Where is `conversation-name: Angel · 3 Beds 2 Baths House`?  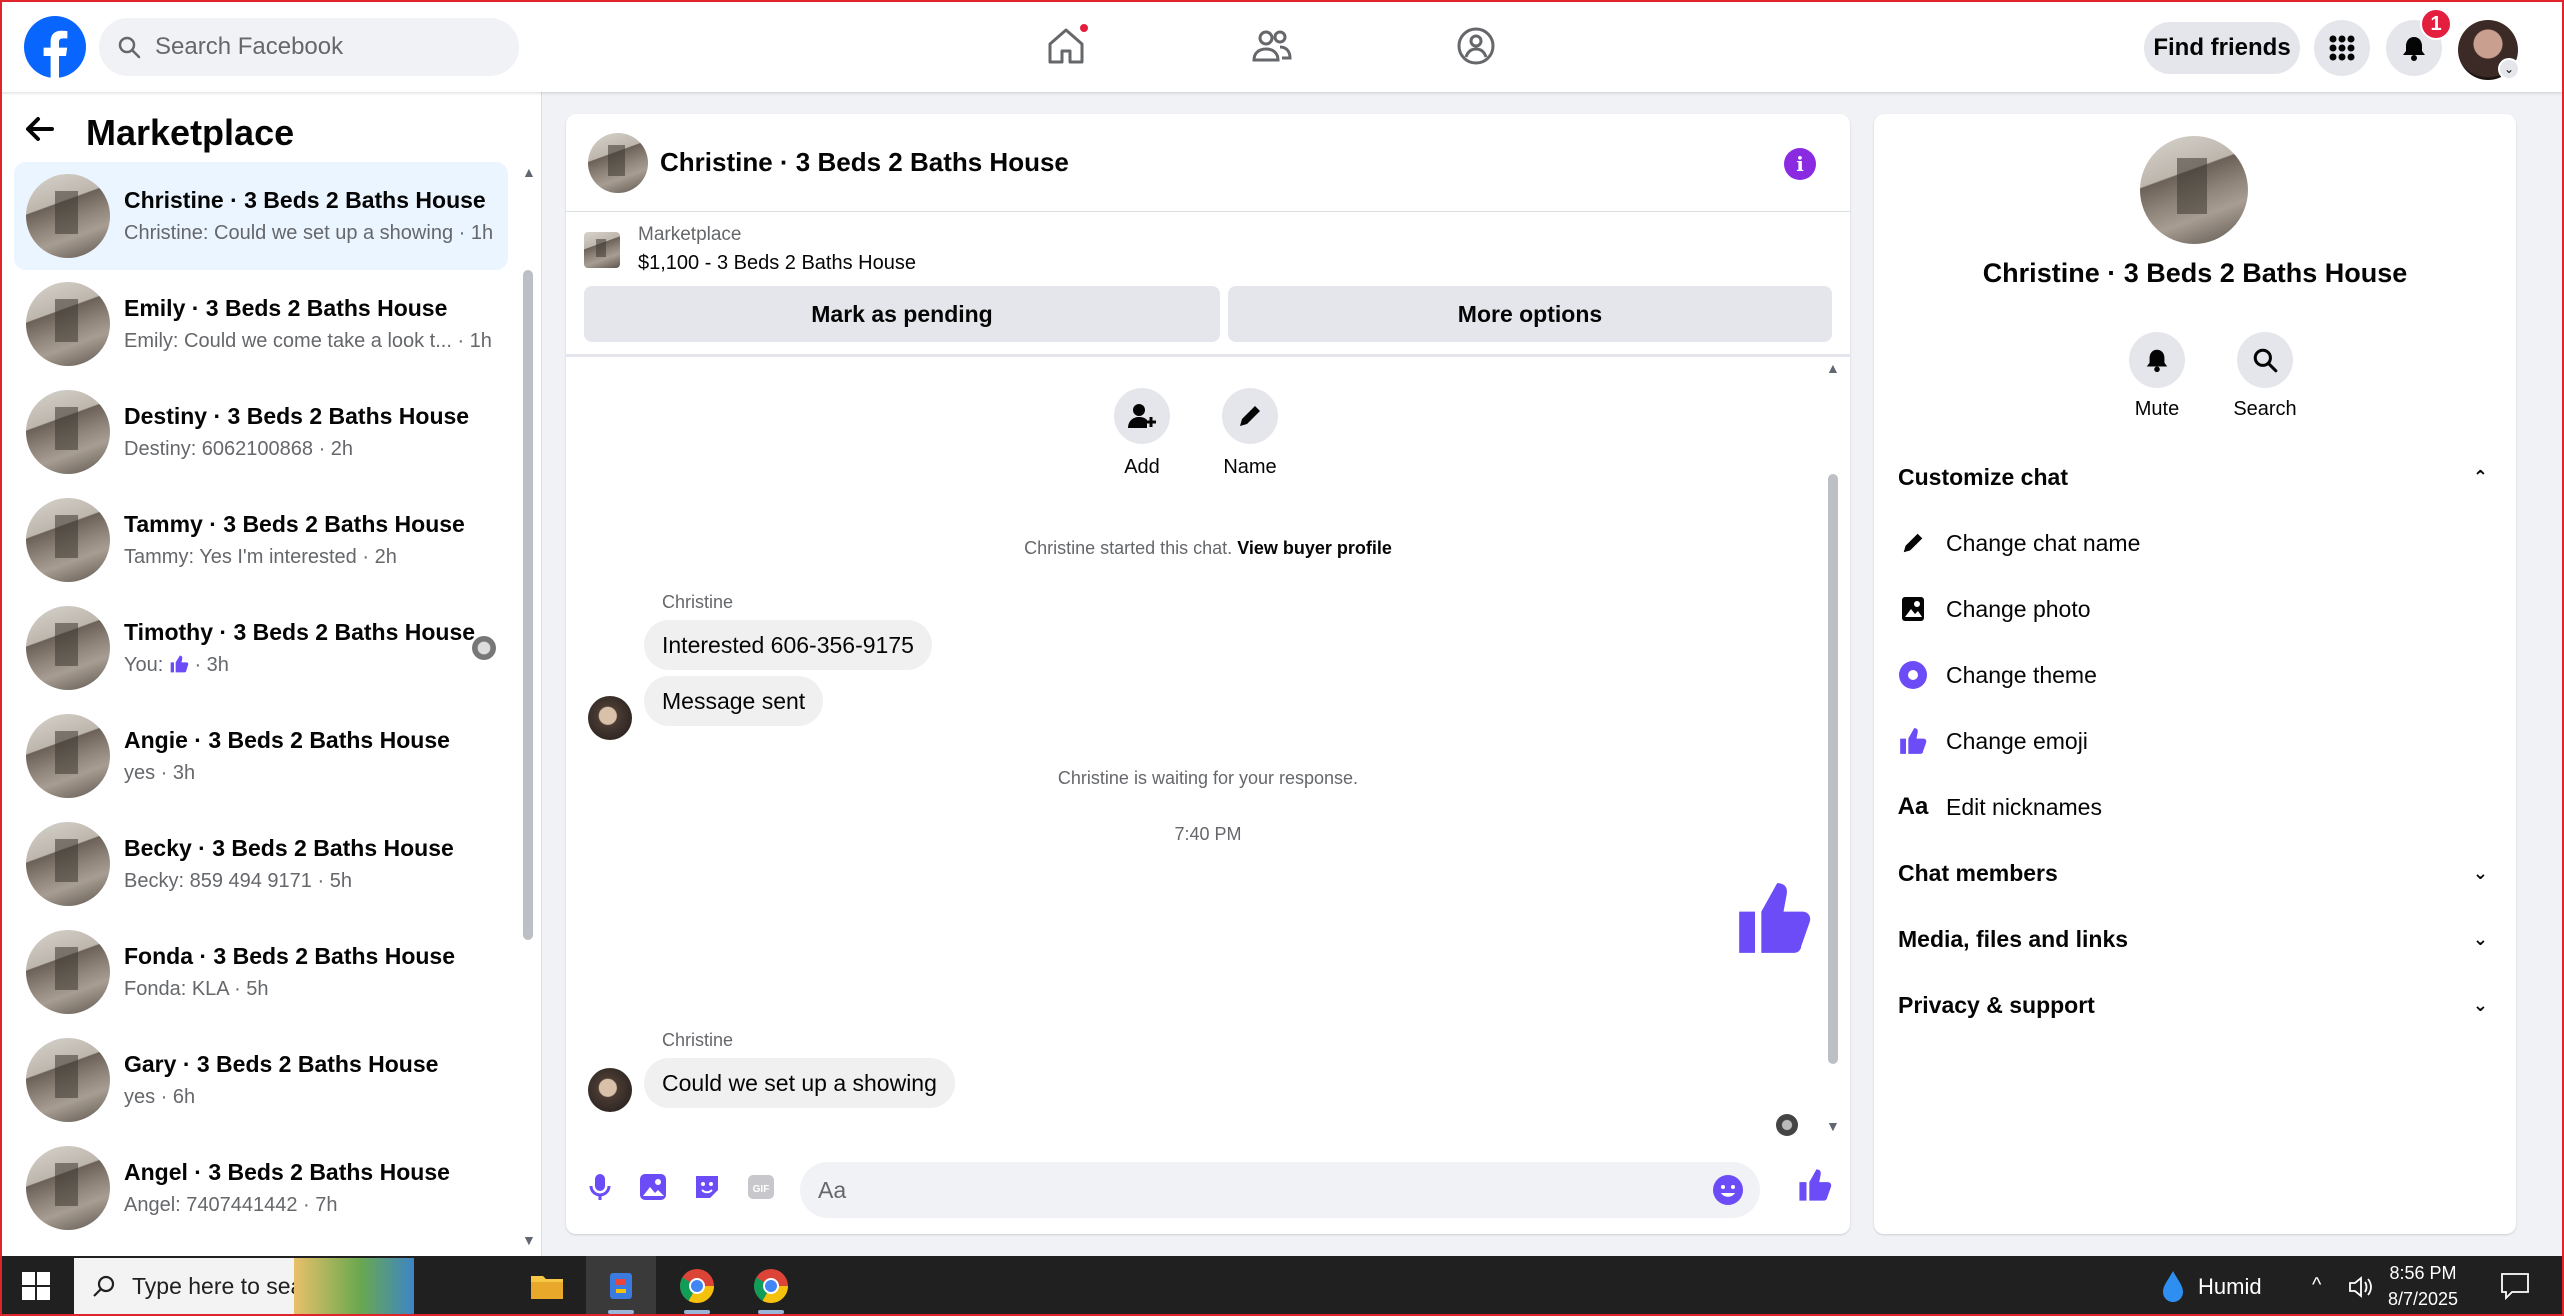
conversation-name: Angel · 3 Beds 2 Baths House is located at coordinates (287, 1172).